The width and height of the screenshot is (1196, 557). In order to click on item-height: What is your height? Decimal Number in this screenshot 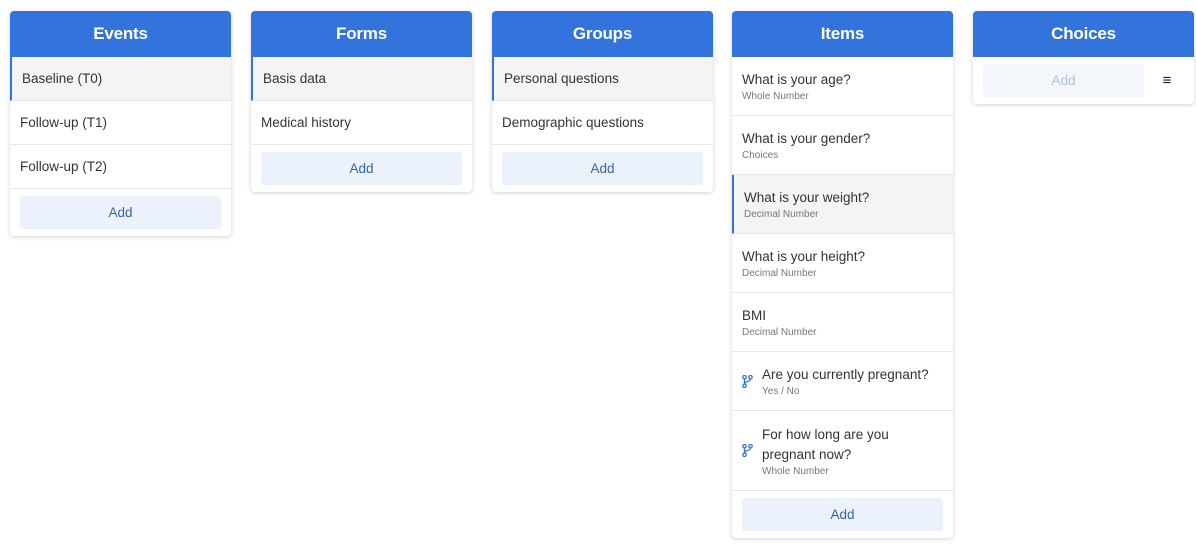, I will do `click(842, 263)`.